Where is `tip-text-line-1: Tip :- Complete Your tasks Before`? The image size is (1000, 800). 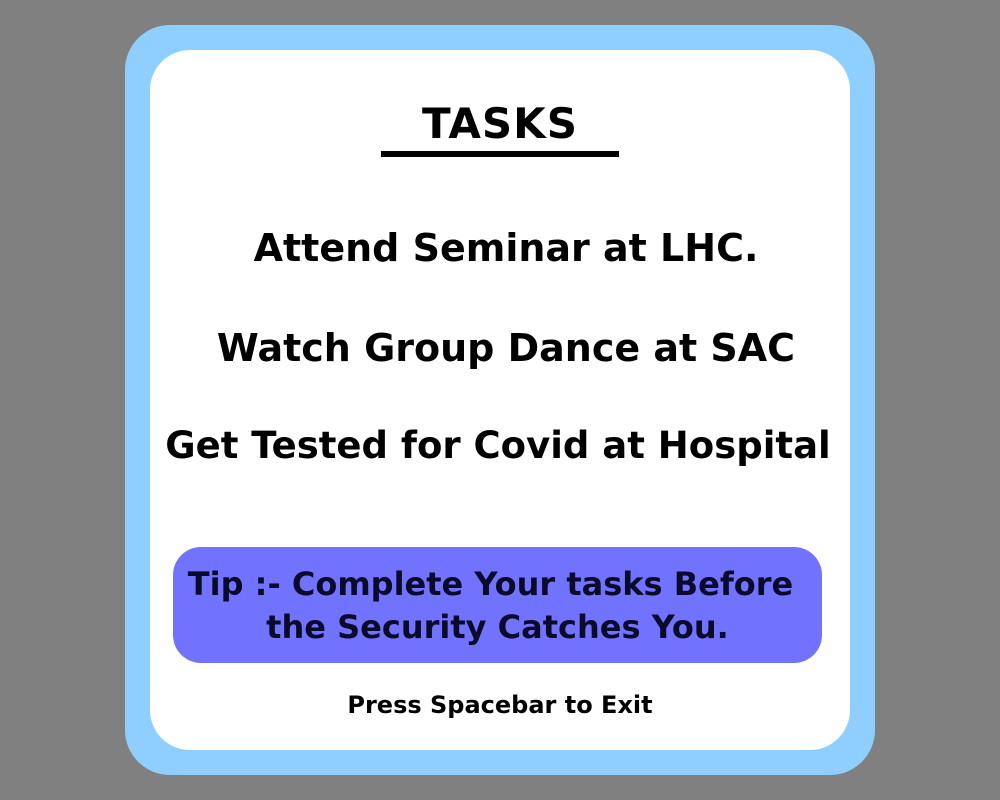
tip-text-line-1: Tip :- Complete Your tasks Before is located at coordinates (490, 584).